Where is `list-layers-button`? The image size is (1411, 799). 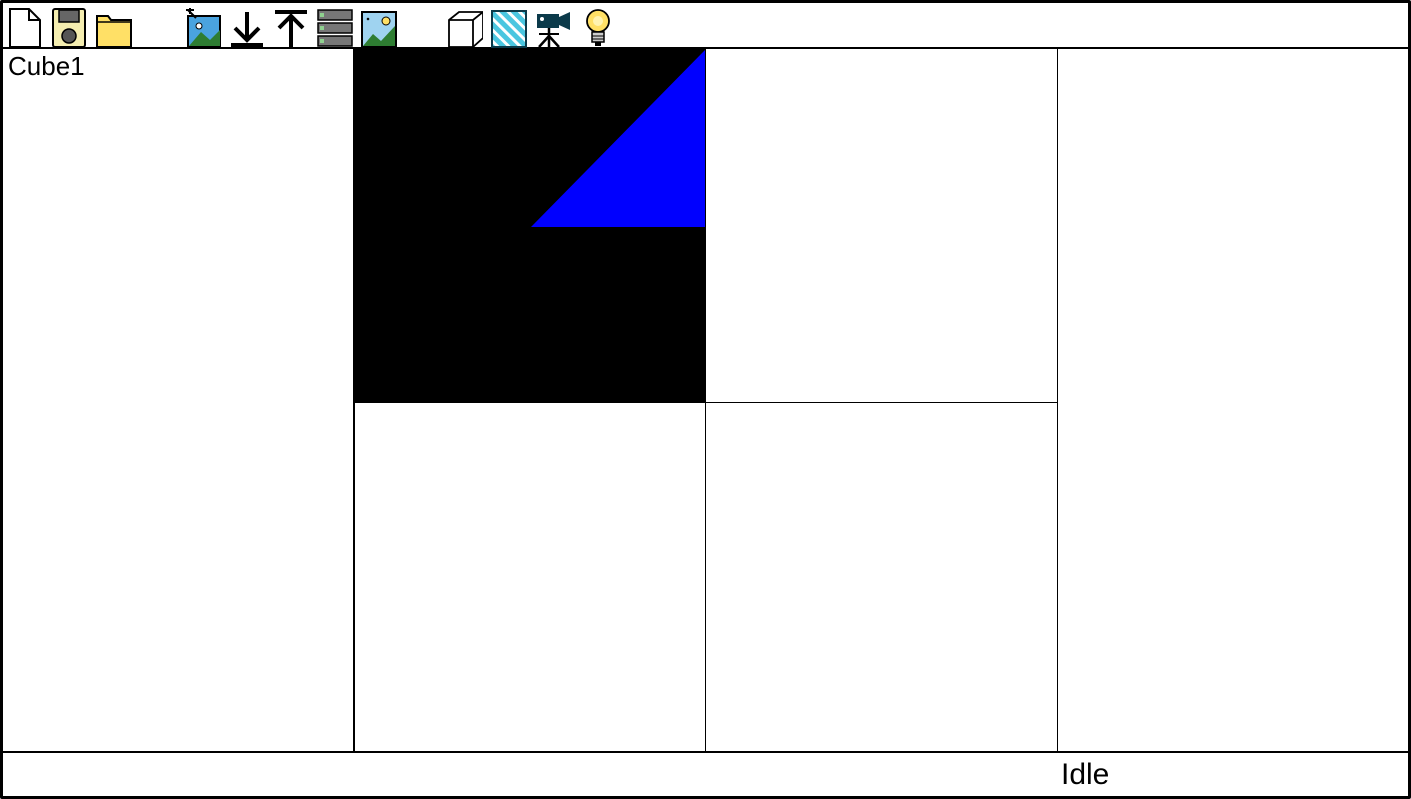 list-layers-button is located at coordinates (335, 28).